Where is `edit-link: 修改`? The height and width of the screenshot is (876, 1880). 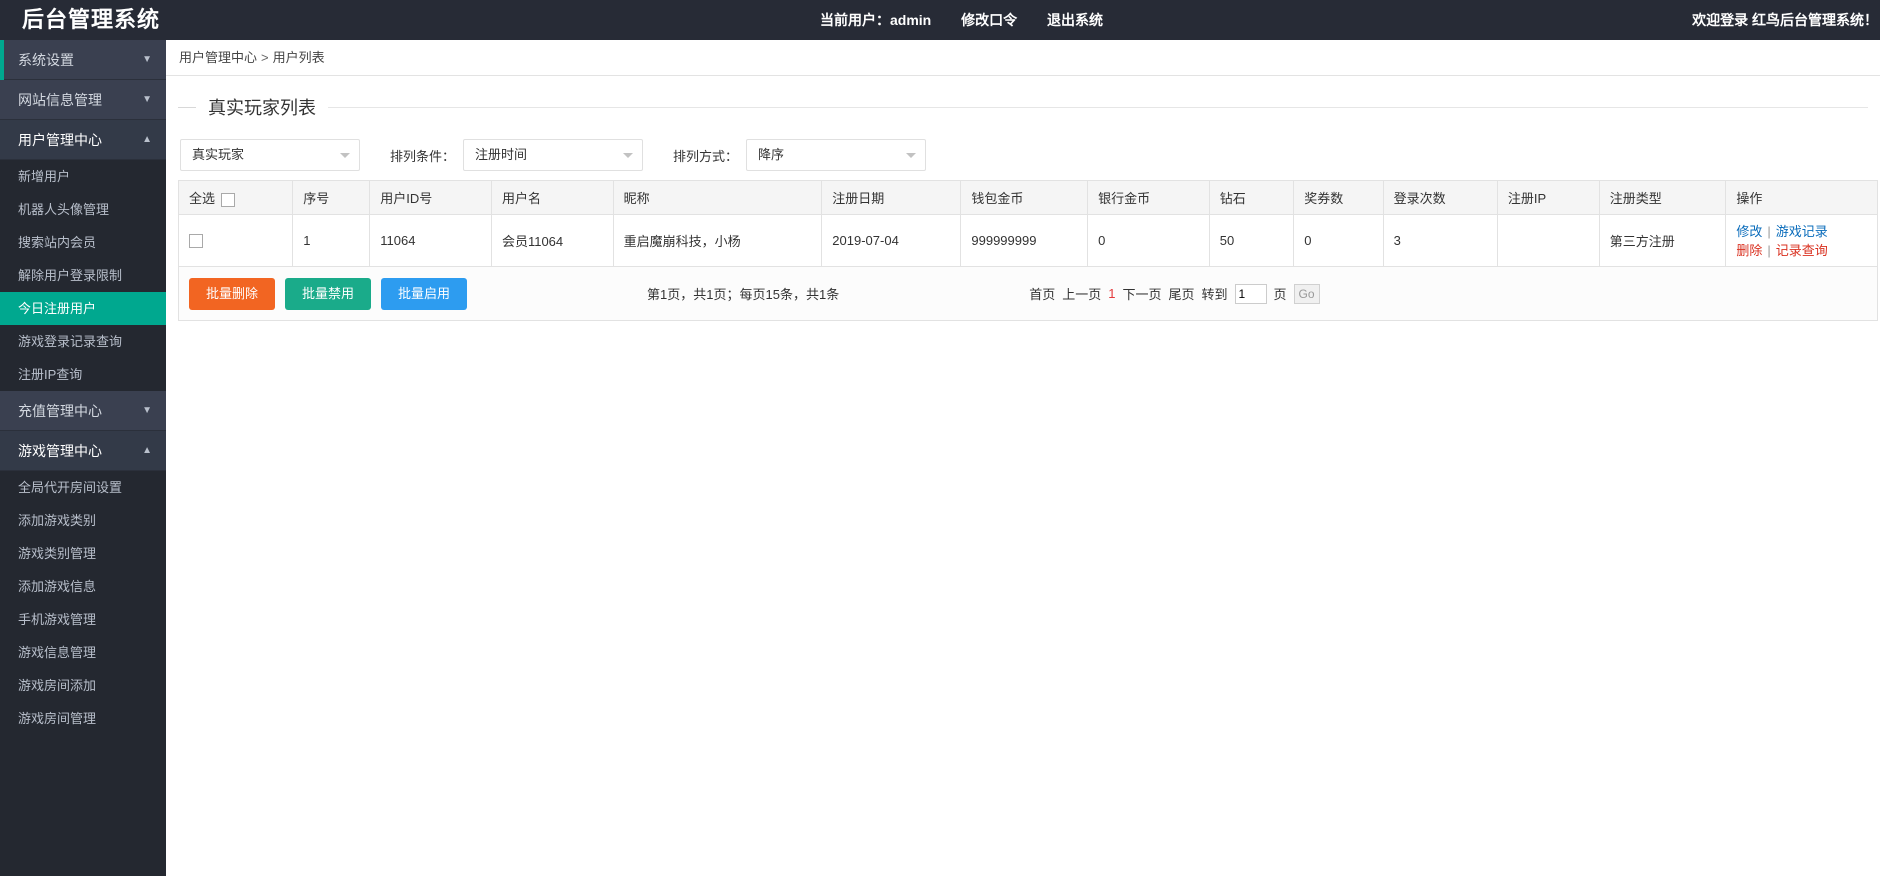
edit-link: 修改 is located at coordinates (1749, 231).